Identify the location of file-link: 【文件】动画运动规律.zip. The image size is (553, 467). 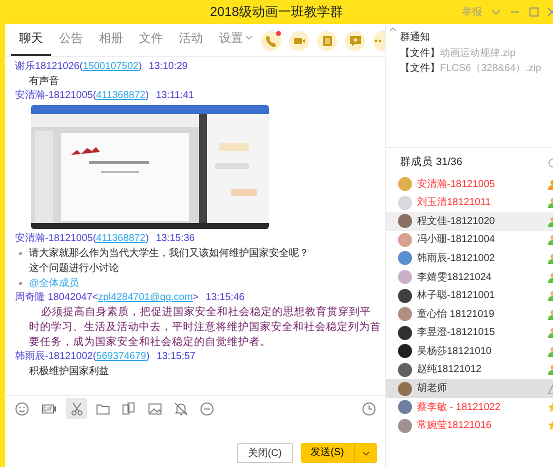
(476, 53).